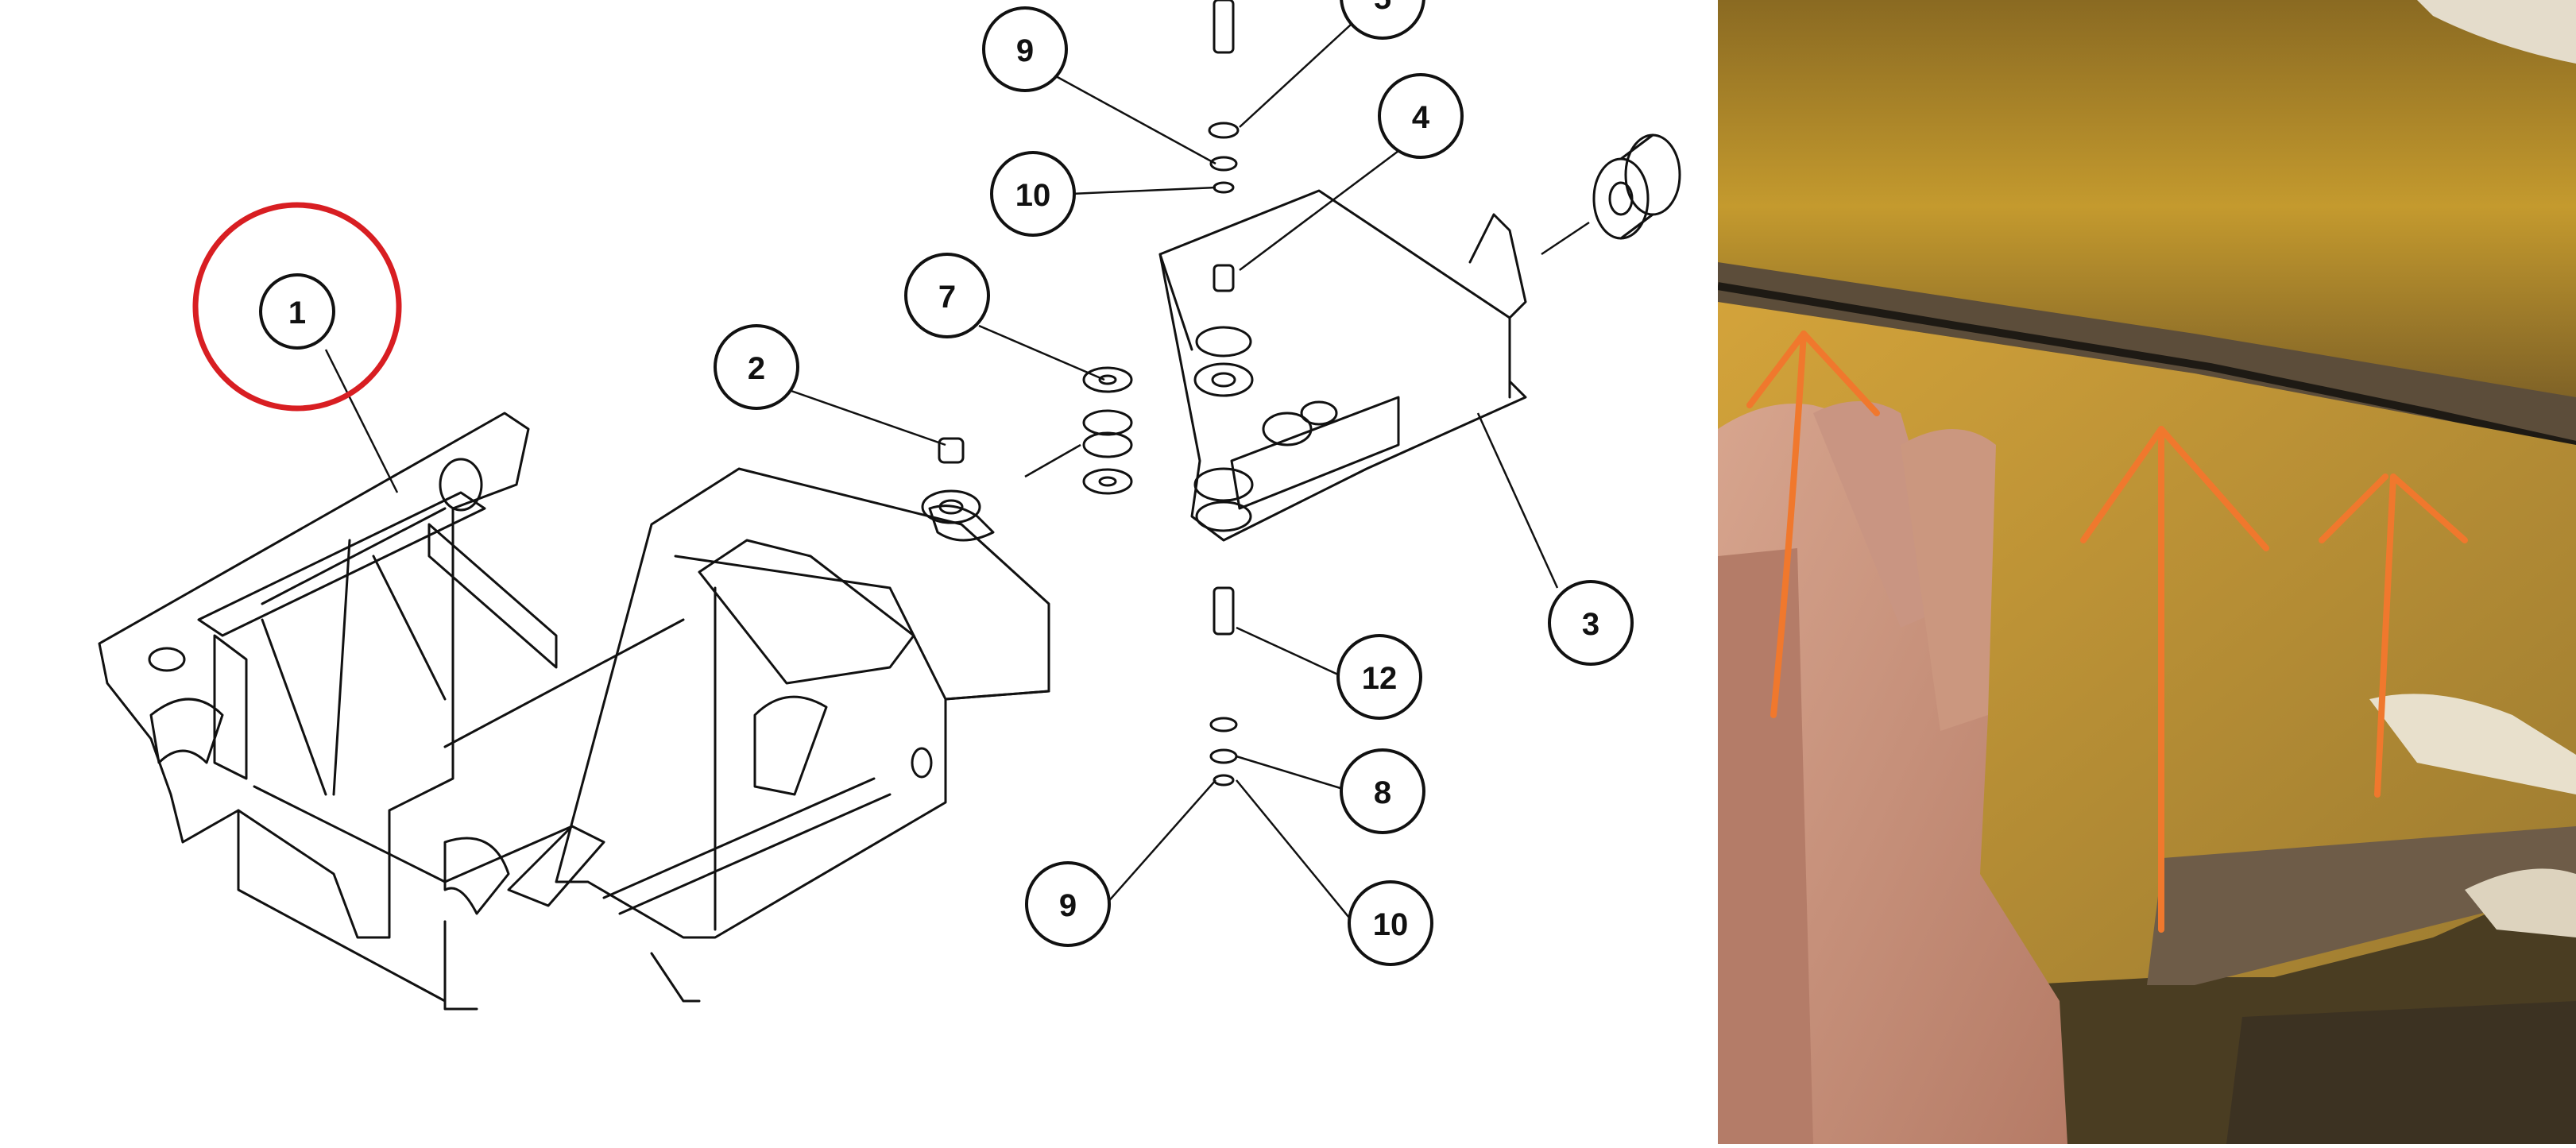  Describe the element at coordinates (1224, 454) in the screenshot. I see `washer-stack-part` at that location.